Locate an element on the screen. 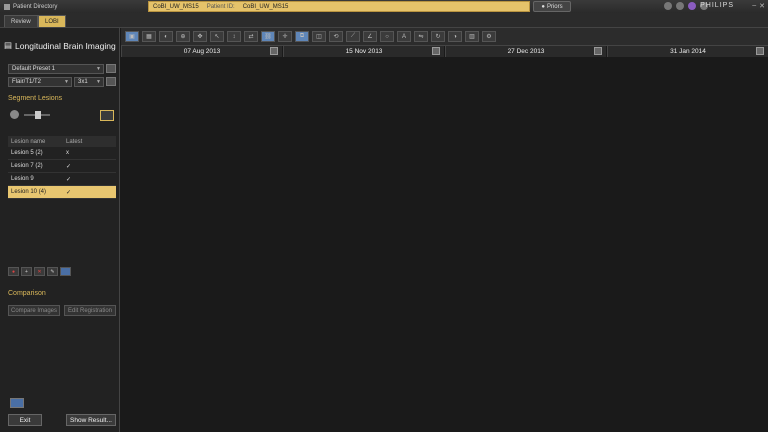 The image size is (768, 432). help-icon is located at coordinates (680, 6).